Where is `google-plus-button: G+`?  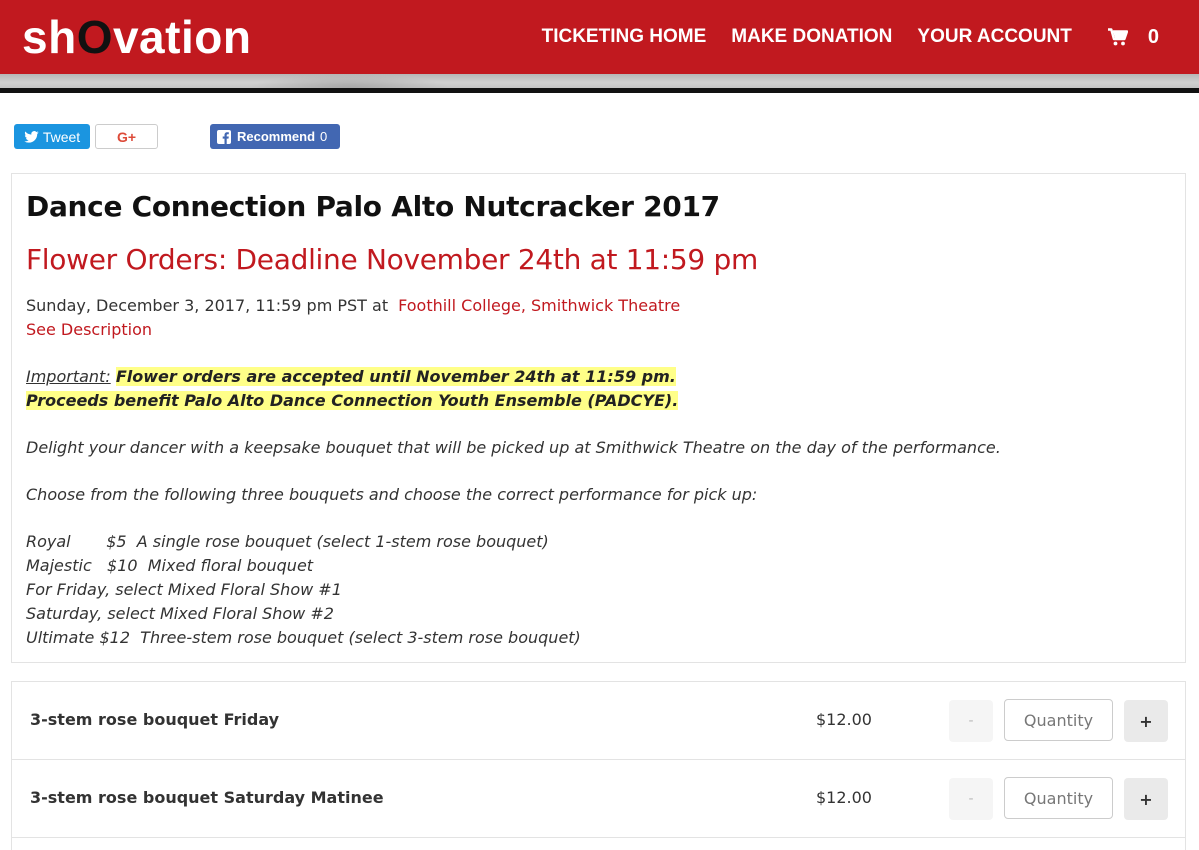 google-plus-button: G+ is located at coordinates (126, 136).